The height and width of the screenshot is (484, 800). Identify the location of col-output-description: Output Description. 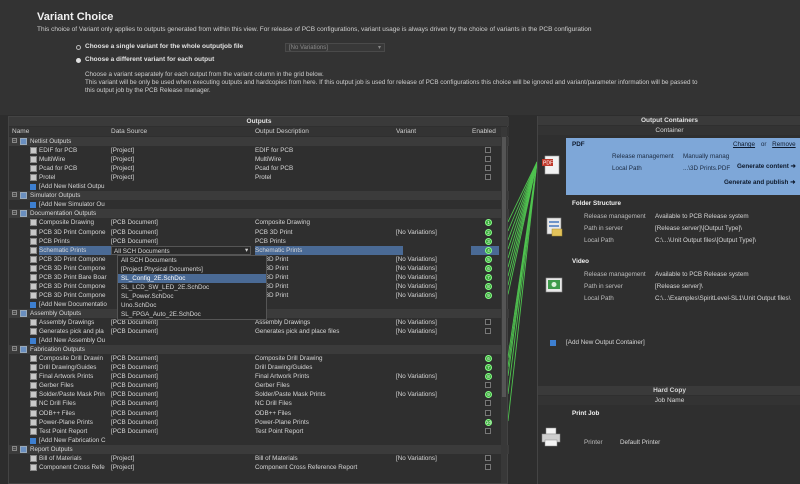
(282, 131).